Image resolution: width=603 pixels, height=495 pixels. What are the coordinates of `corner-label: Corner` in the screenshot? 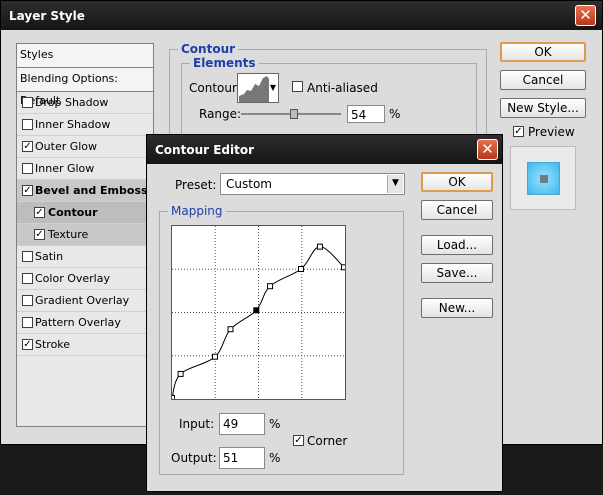 It's located at (327, 441).